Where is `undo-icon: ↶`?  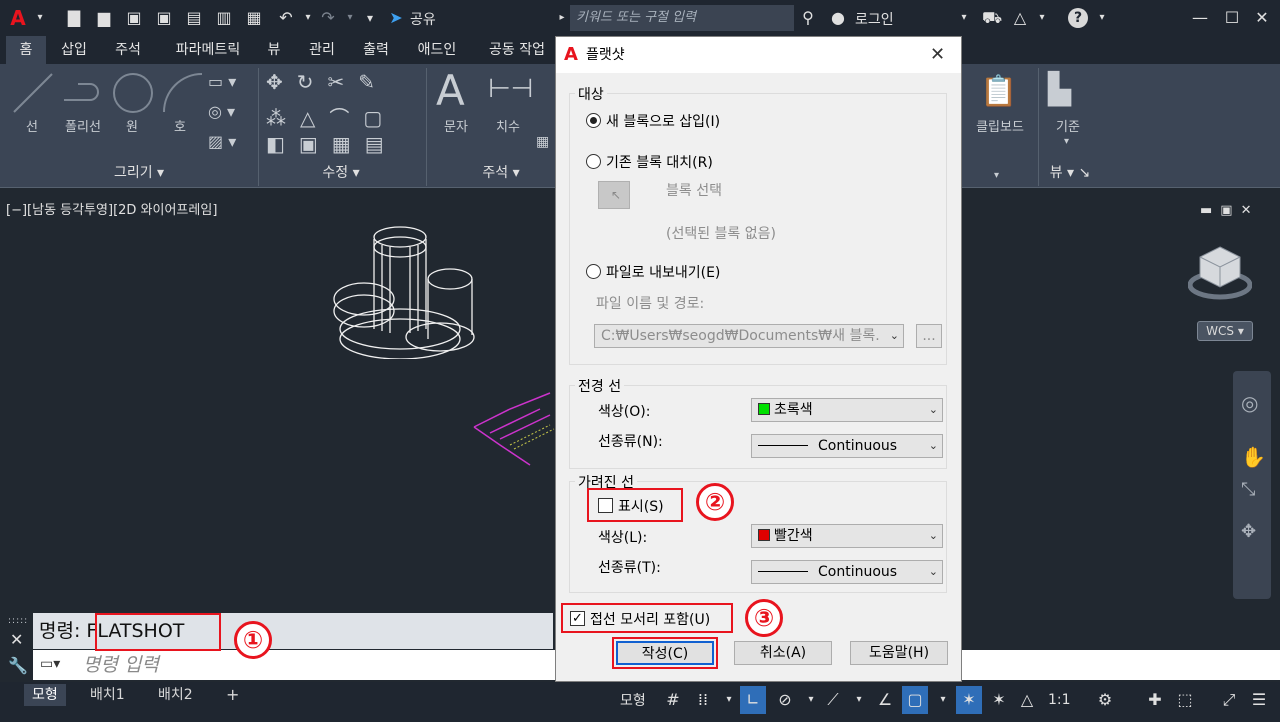 undo-icon: ↶ is located at coordinates (286, 18).